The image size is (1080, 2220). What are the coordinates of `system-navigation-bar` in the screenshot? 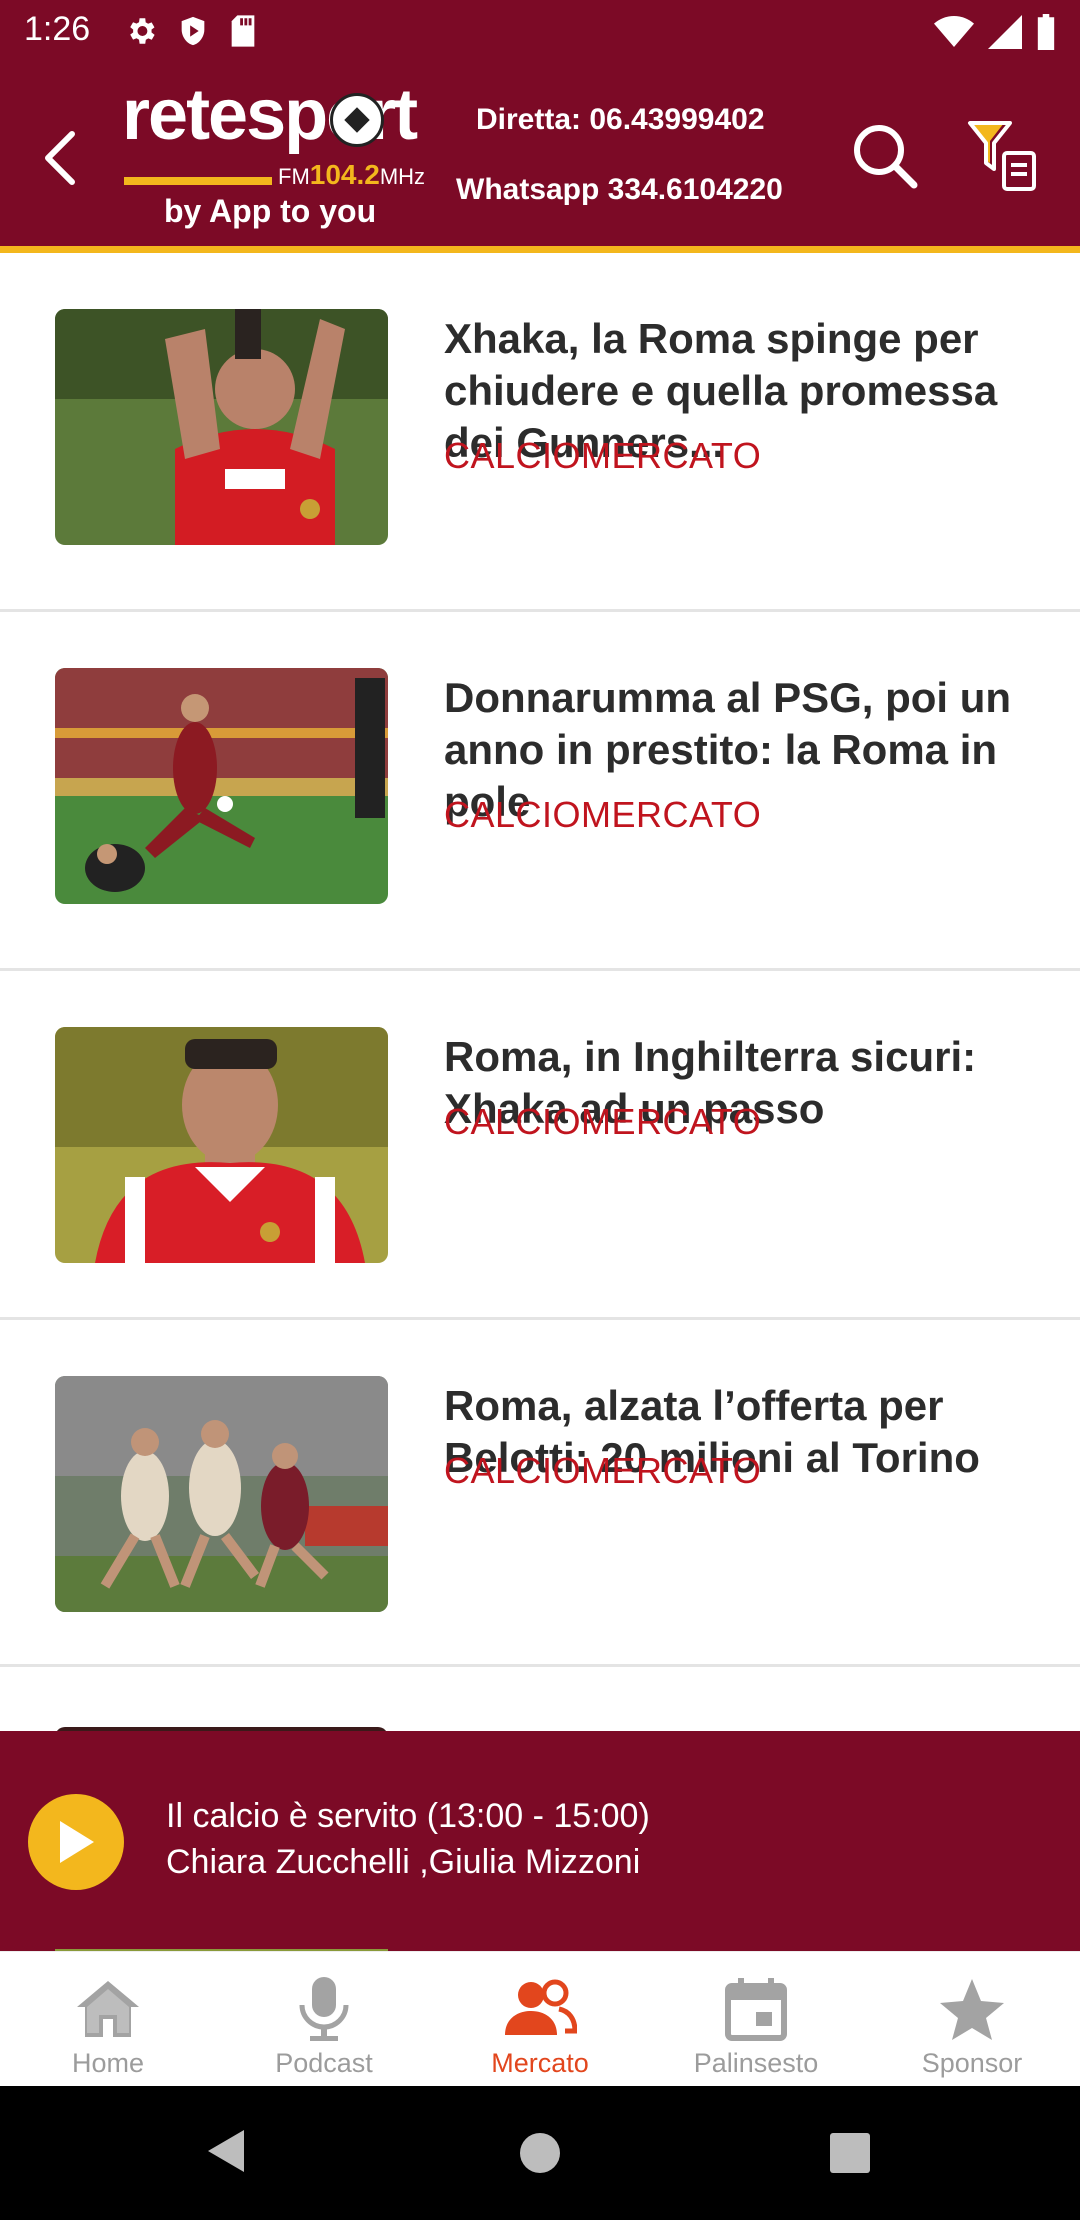 It's located at (540, 2153).